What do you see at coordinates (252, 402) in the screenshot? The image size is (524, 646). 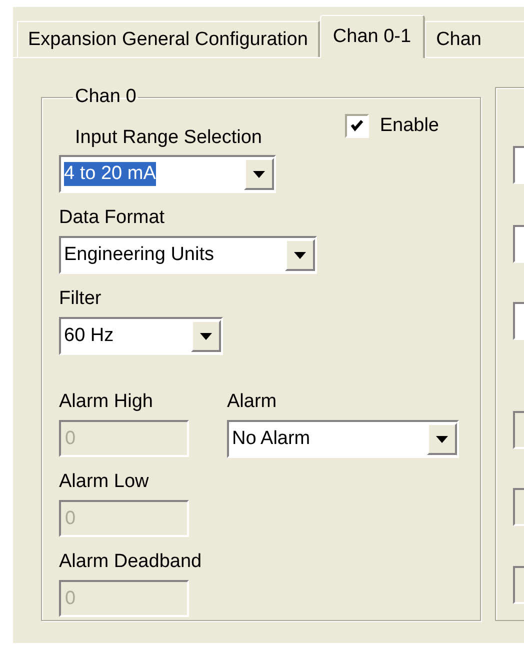 I see `field-label: Alarm` at bounding box center [252, 402].